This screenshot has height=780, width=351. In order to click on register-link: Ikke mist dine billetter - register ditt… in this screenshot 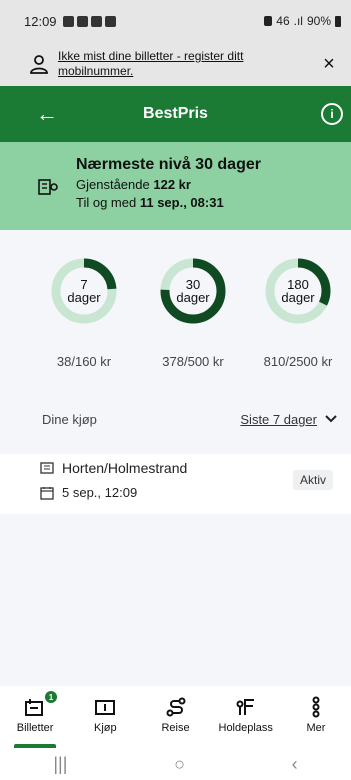, I will do `click(184, 64)`.